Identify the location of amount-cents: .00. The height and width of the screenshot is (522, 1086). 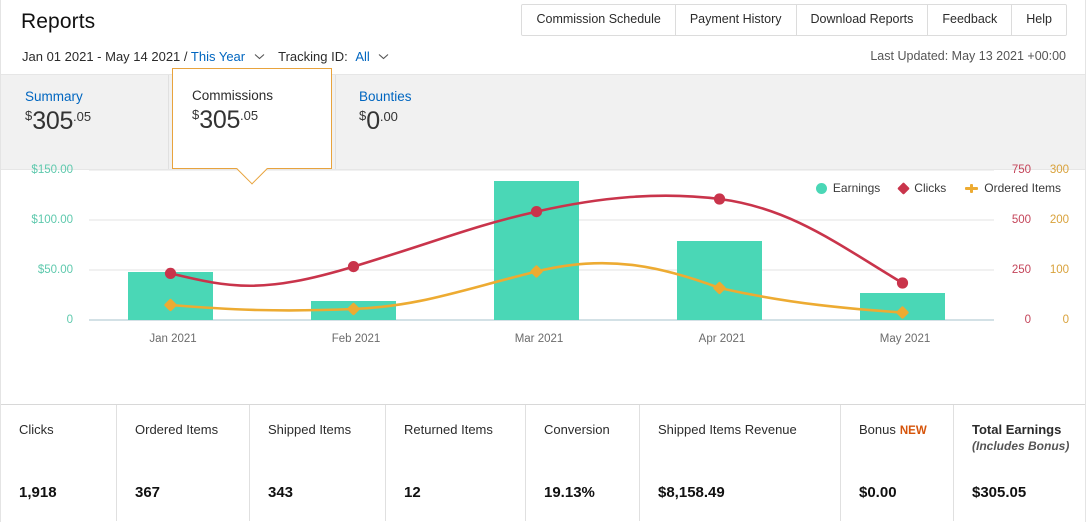
(388, 116).